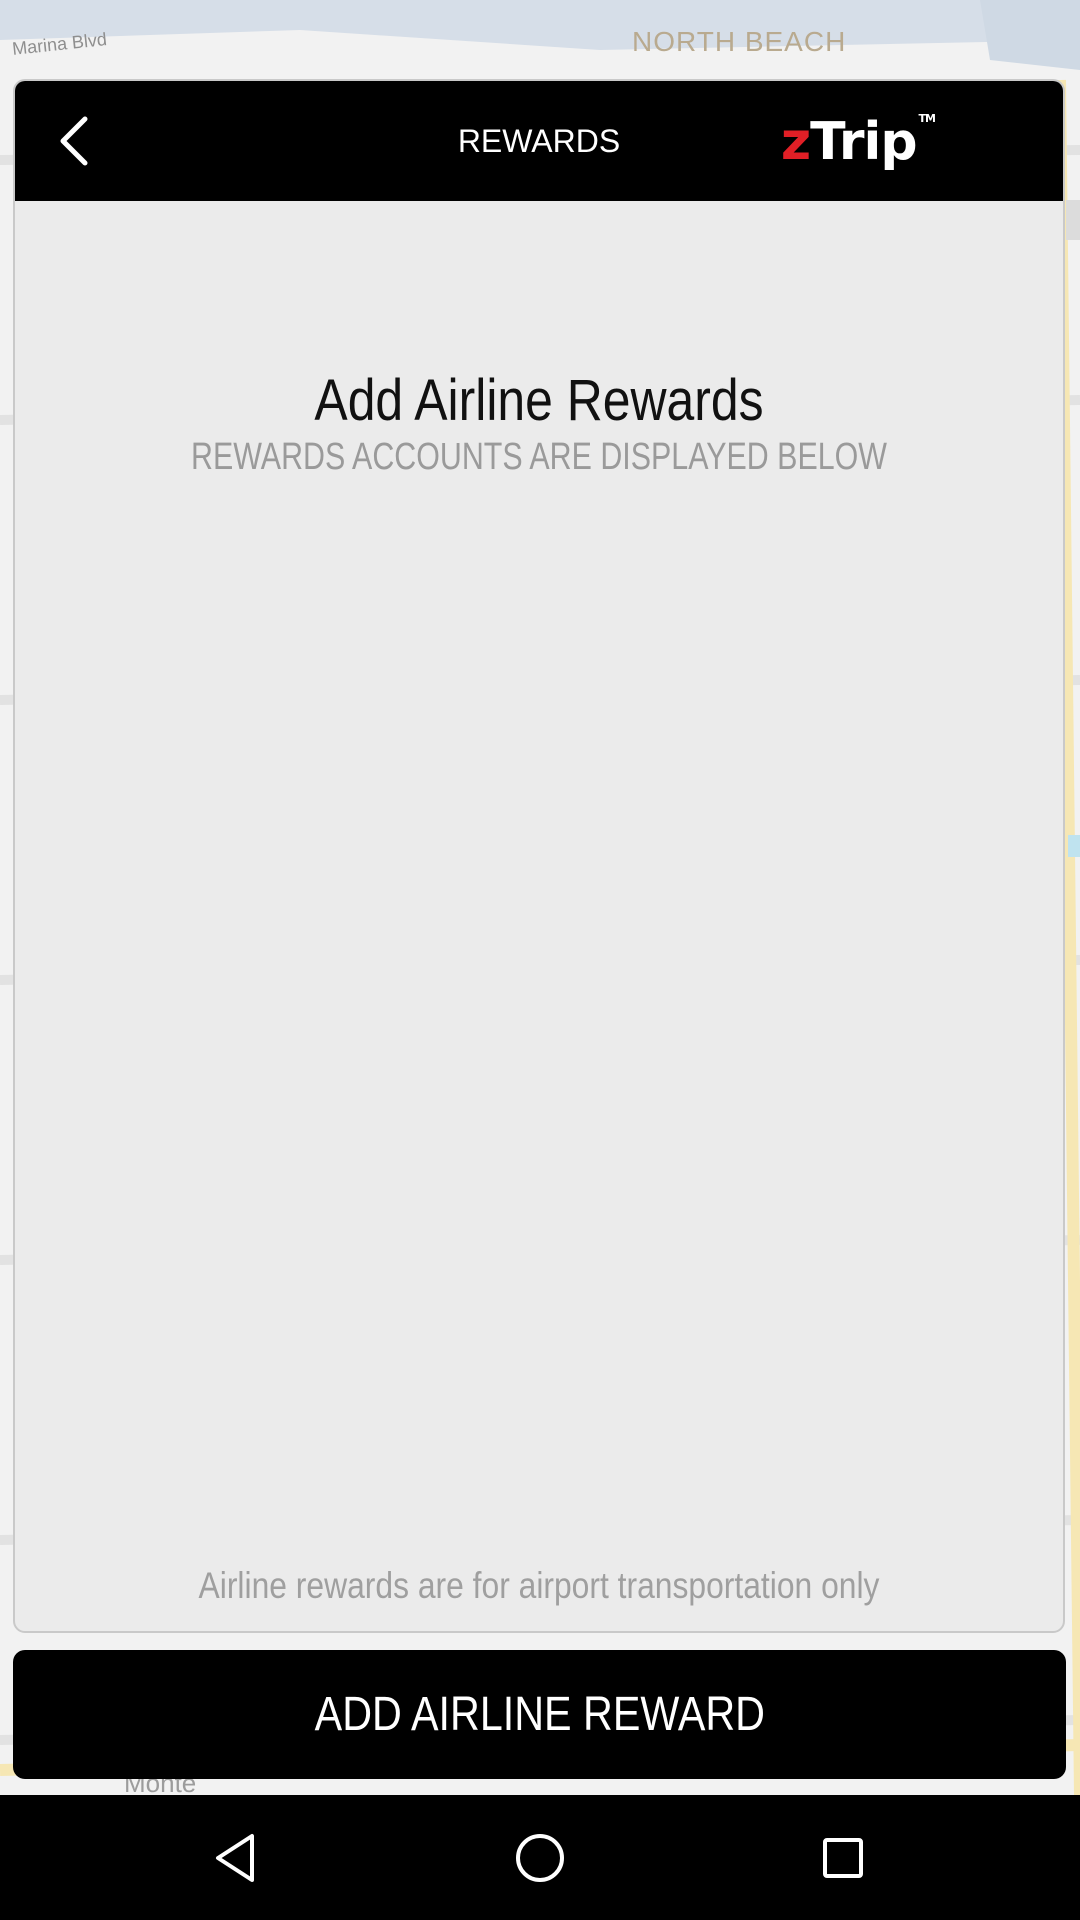 Image resolution: width=1080 pixels, height=1920 pixels. I want to click on triangle-back-icon, so click(235, 1857).